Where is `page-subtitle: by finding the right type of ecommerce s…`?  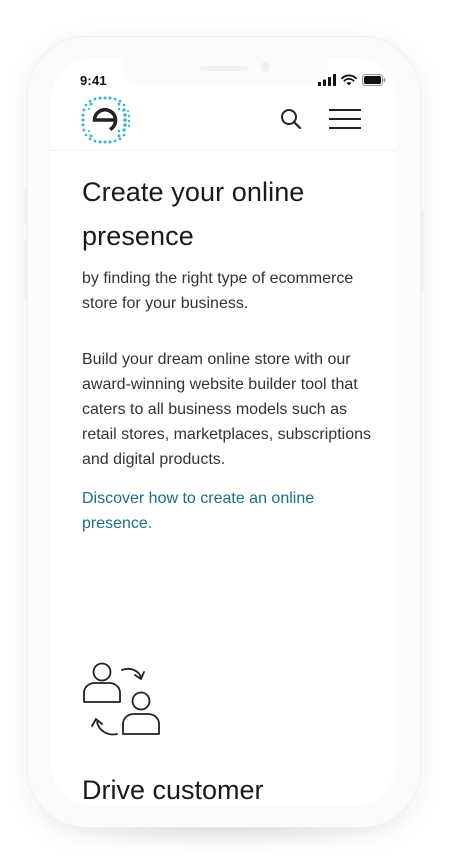 page-subtitle: by finding the right type of ecommerce s… is located at coordinates (218, 291).